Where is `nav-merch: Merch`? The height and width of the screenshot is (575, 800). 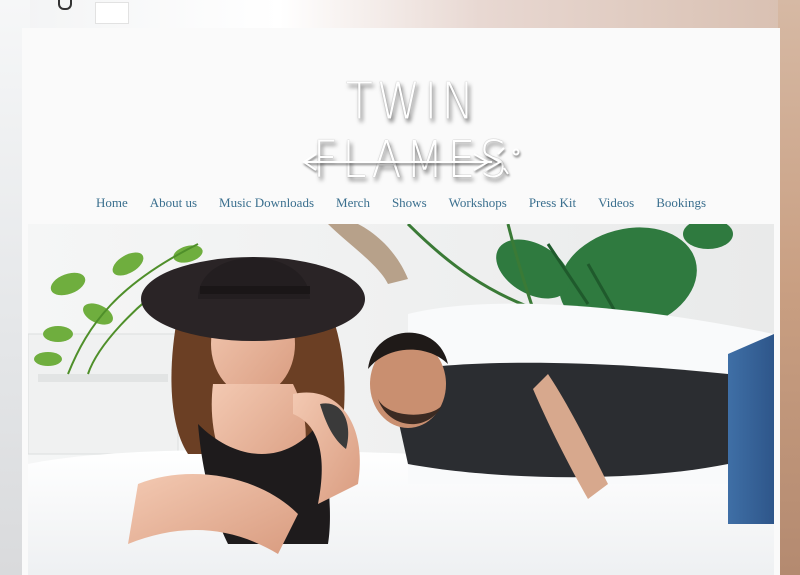
nav-merch: Merch is located at coordinates (353, 203).